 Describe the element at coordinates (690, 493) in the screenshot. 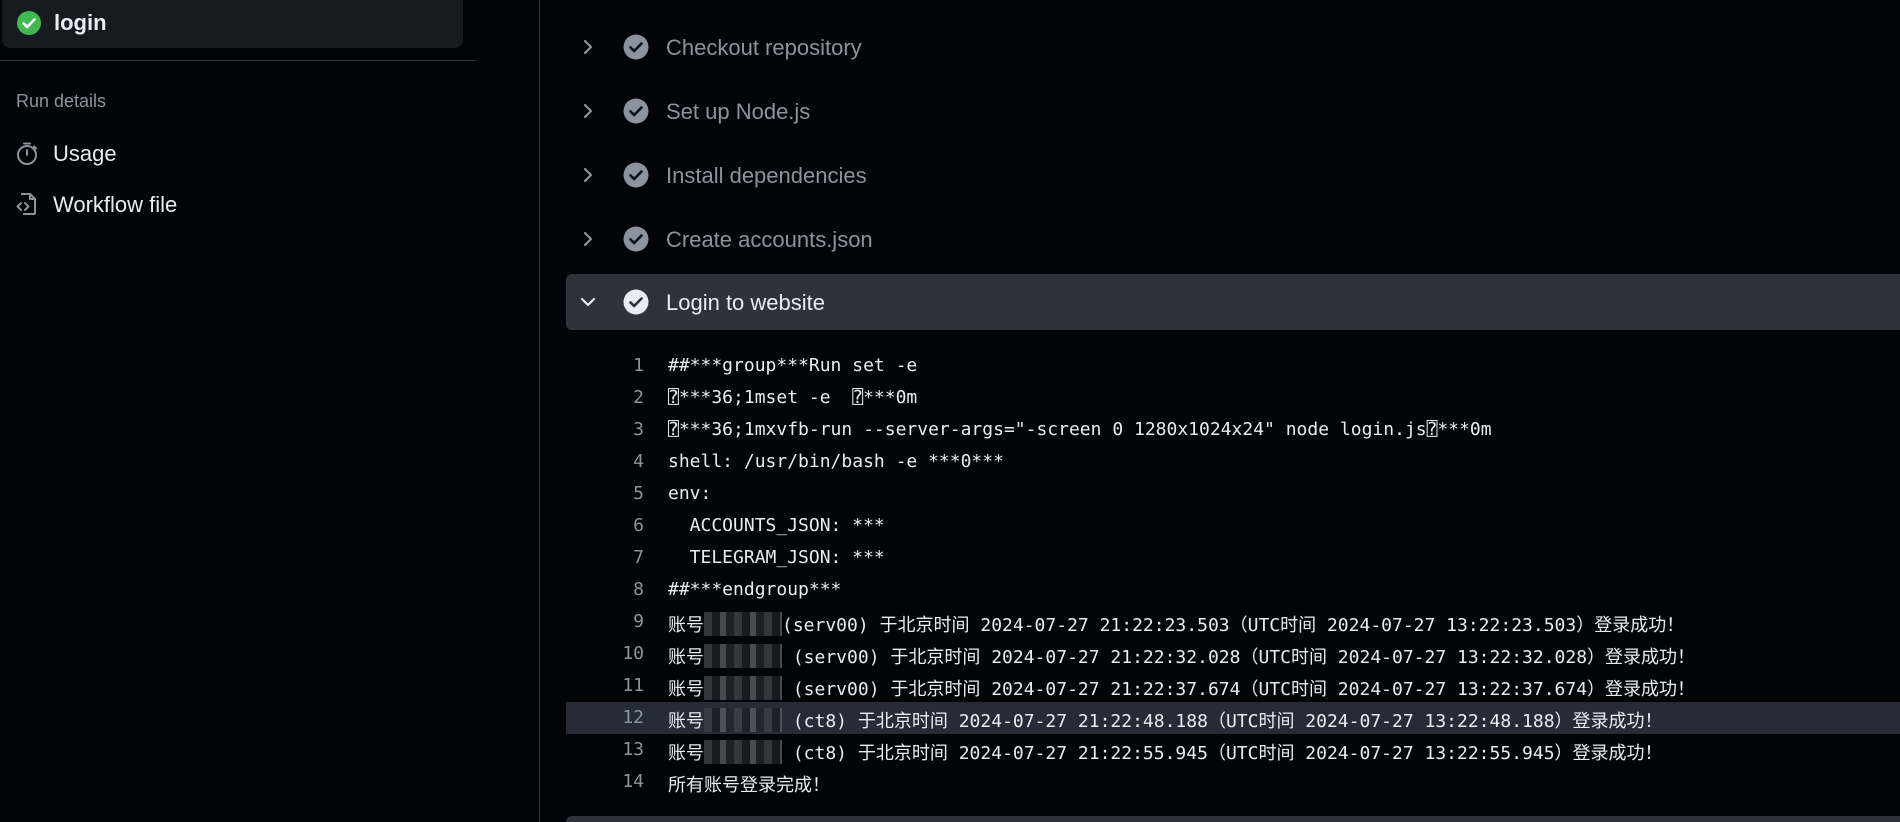

I see `log-text: env:` at that location.